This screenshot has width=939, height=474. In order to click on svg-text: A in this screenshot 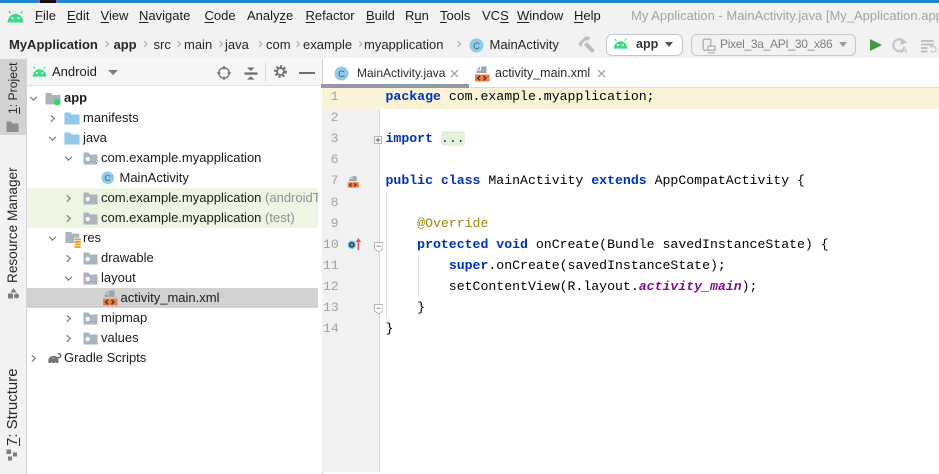, I will do `click(904, 49)`.